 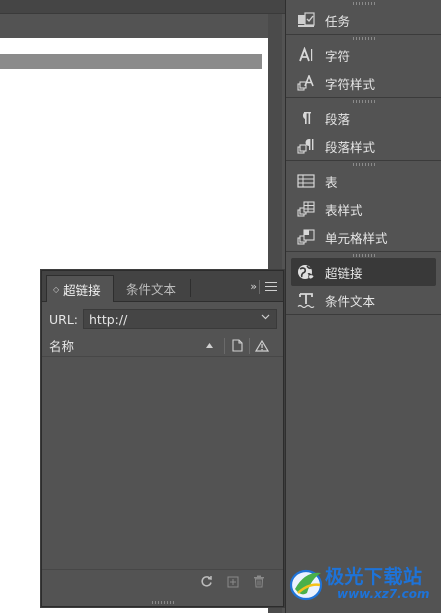 I want to click on url-row: URL: http://, so click(x=162, y=319).